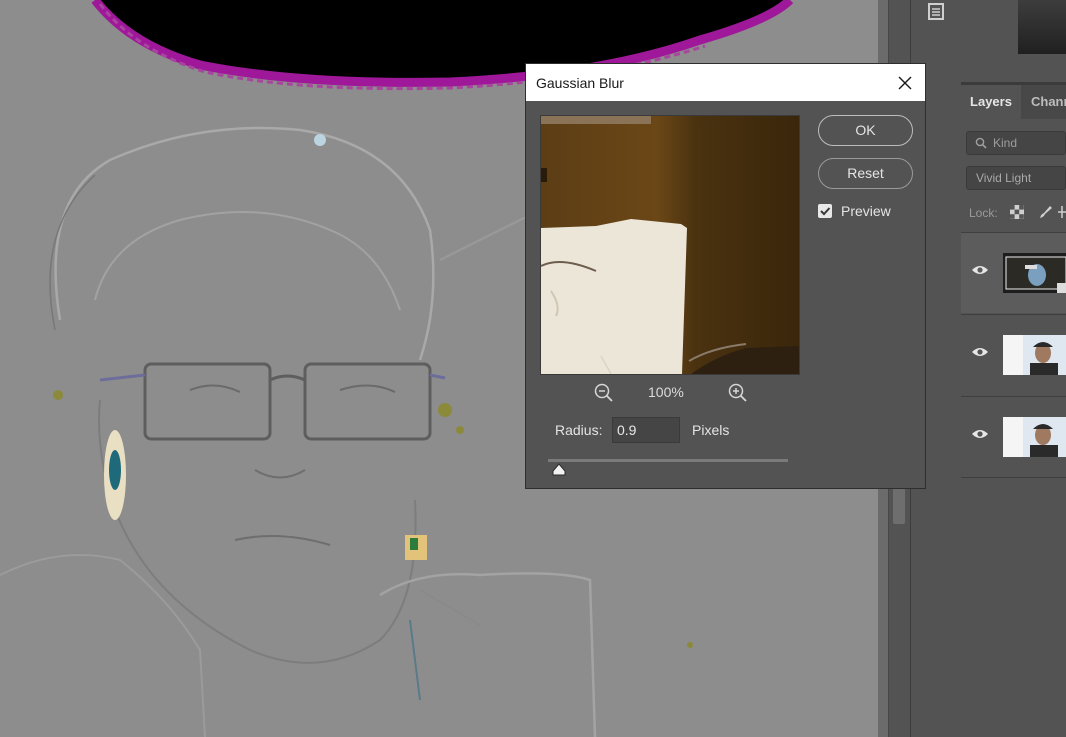 This screenshot has width=1066, height=737. What do you see at coordinates (1048, 102) in the screenshot?
I see `tab-channels: Channels` at bounding box center [1048, 102].